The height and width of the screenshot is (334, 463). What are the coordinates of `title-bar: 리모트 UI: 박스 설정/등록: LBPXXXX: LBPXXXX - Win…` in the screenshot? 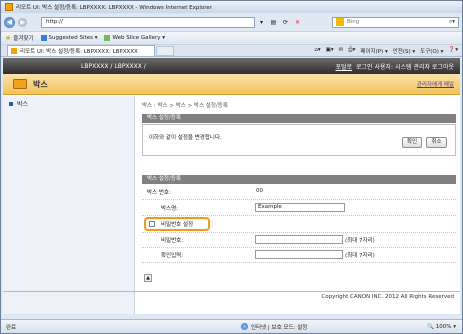 It's located at (231, 7).